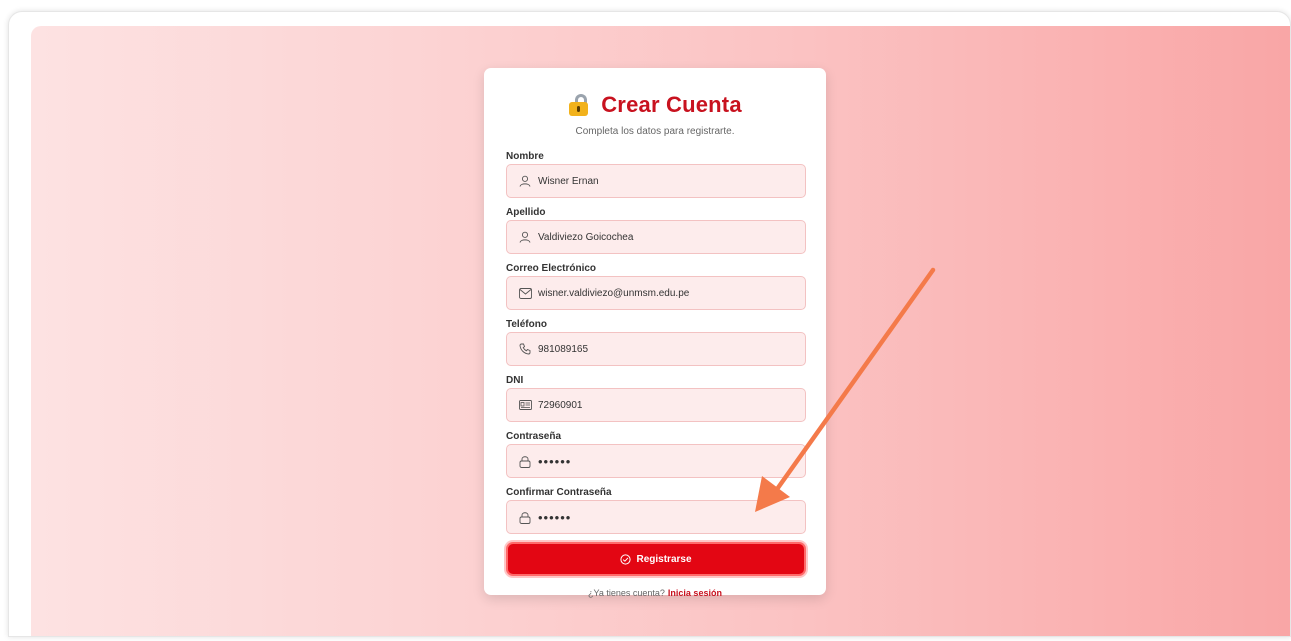 Image resolution: width=1291 pixels, height=641 pixels. I want to click on mail-icon, so click(525, 293).